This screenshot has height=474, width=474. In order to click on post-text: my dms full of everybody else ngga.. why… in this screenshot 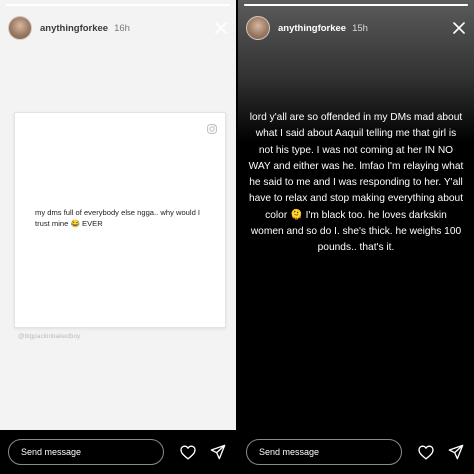, I will do `click(118, 218)`.